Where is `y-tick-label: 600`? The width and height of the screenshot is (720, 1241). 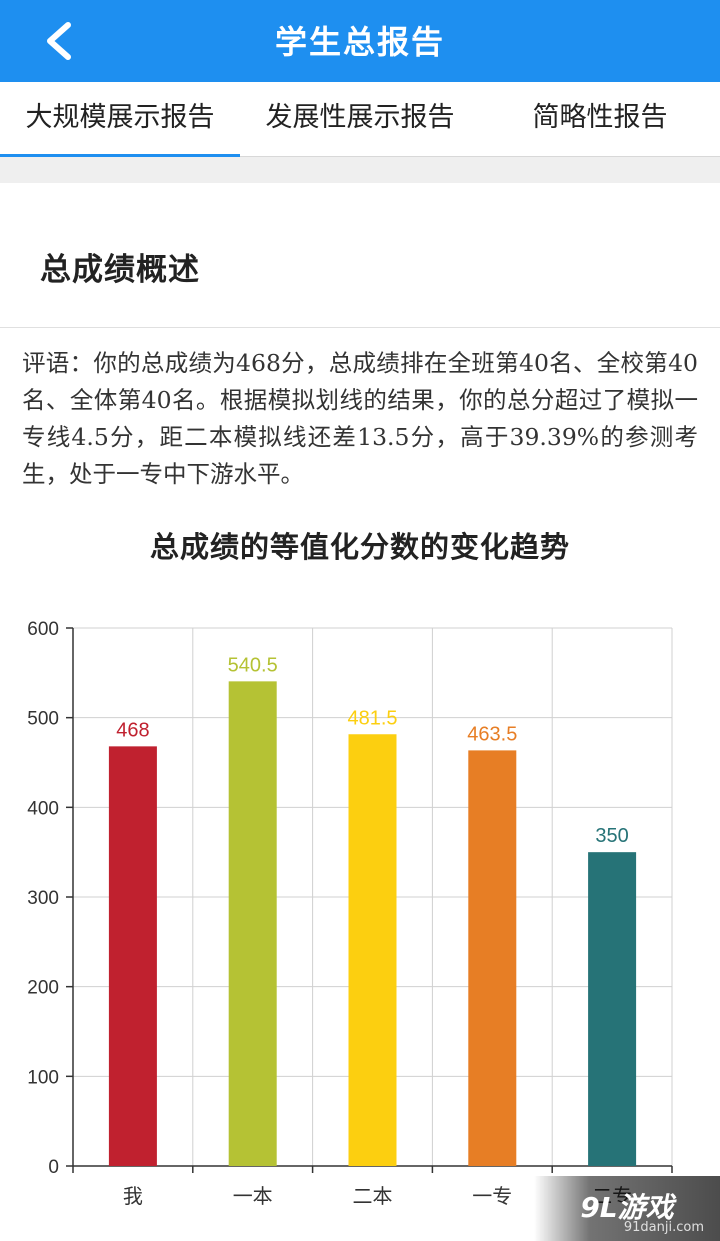
y-tick-label: 600 is located at coordinates (43, 629).